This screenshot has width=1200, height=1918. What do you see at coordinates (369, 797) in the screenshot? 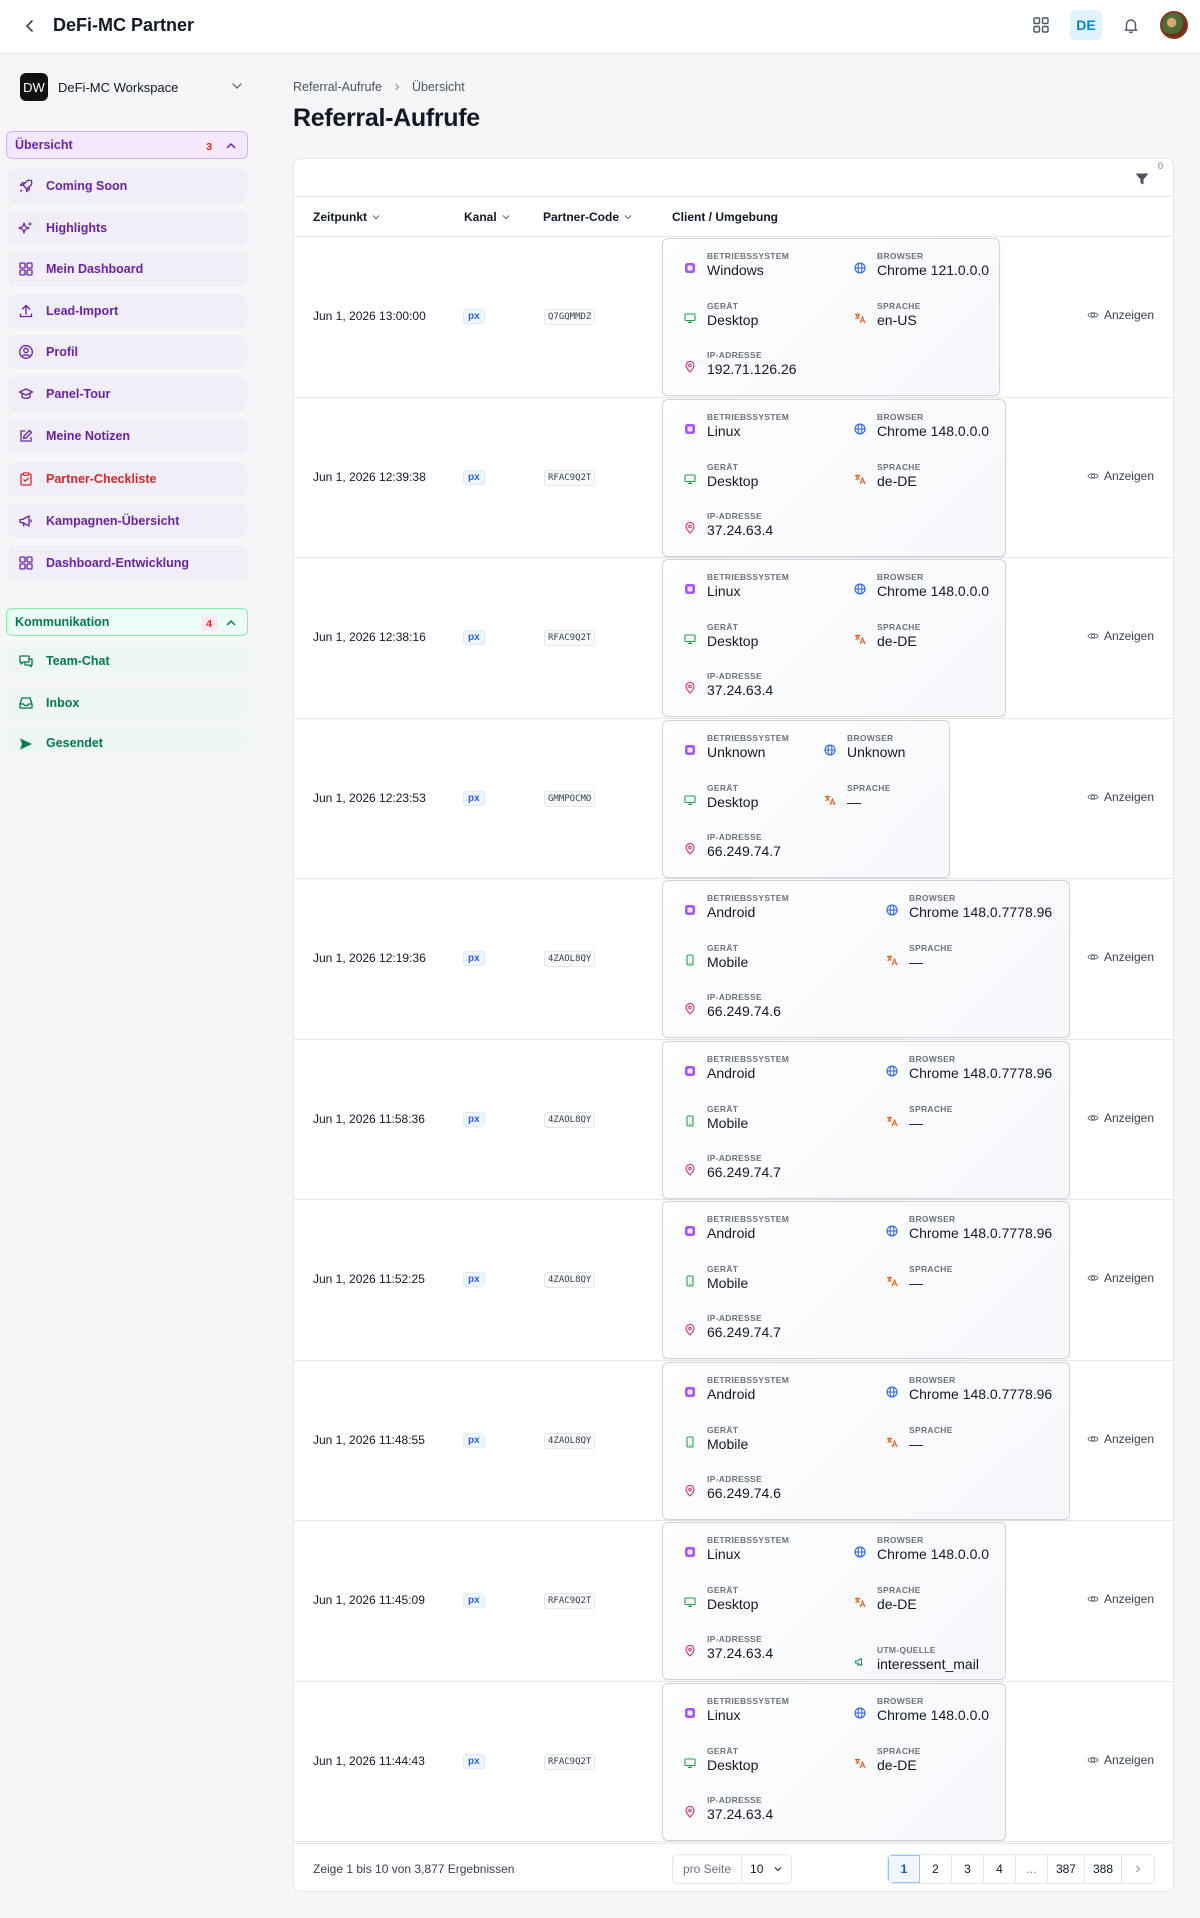
I see `cell-zeitpunkt: Jun 1, 2026 12:23:53` at bounding box center [369, 797].